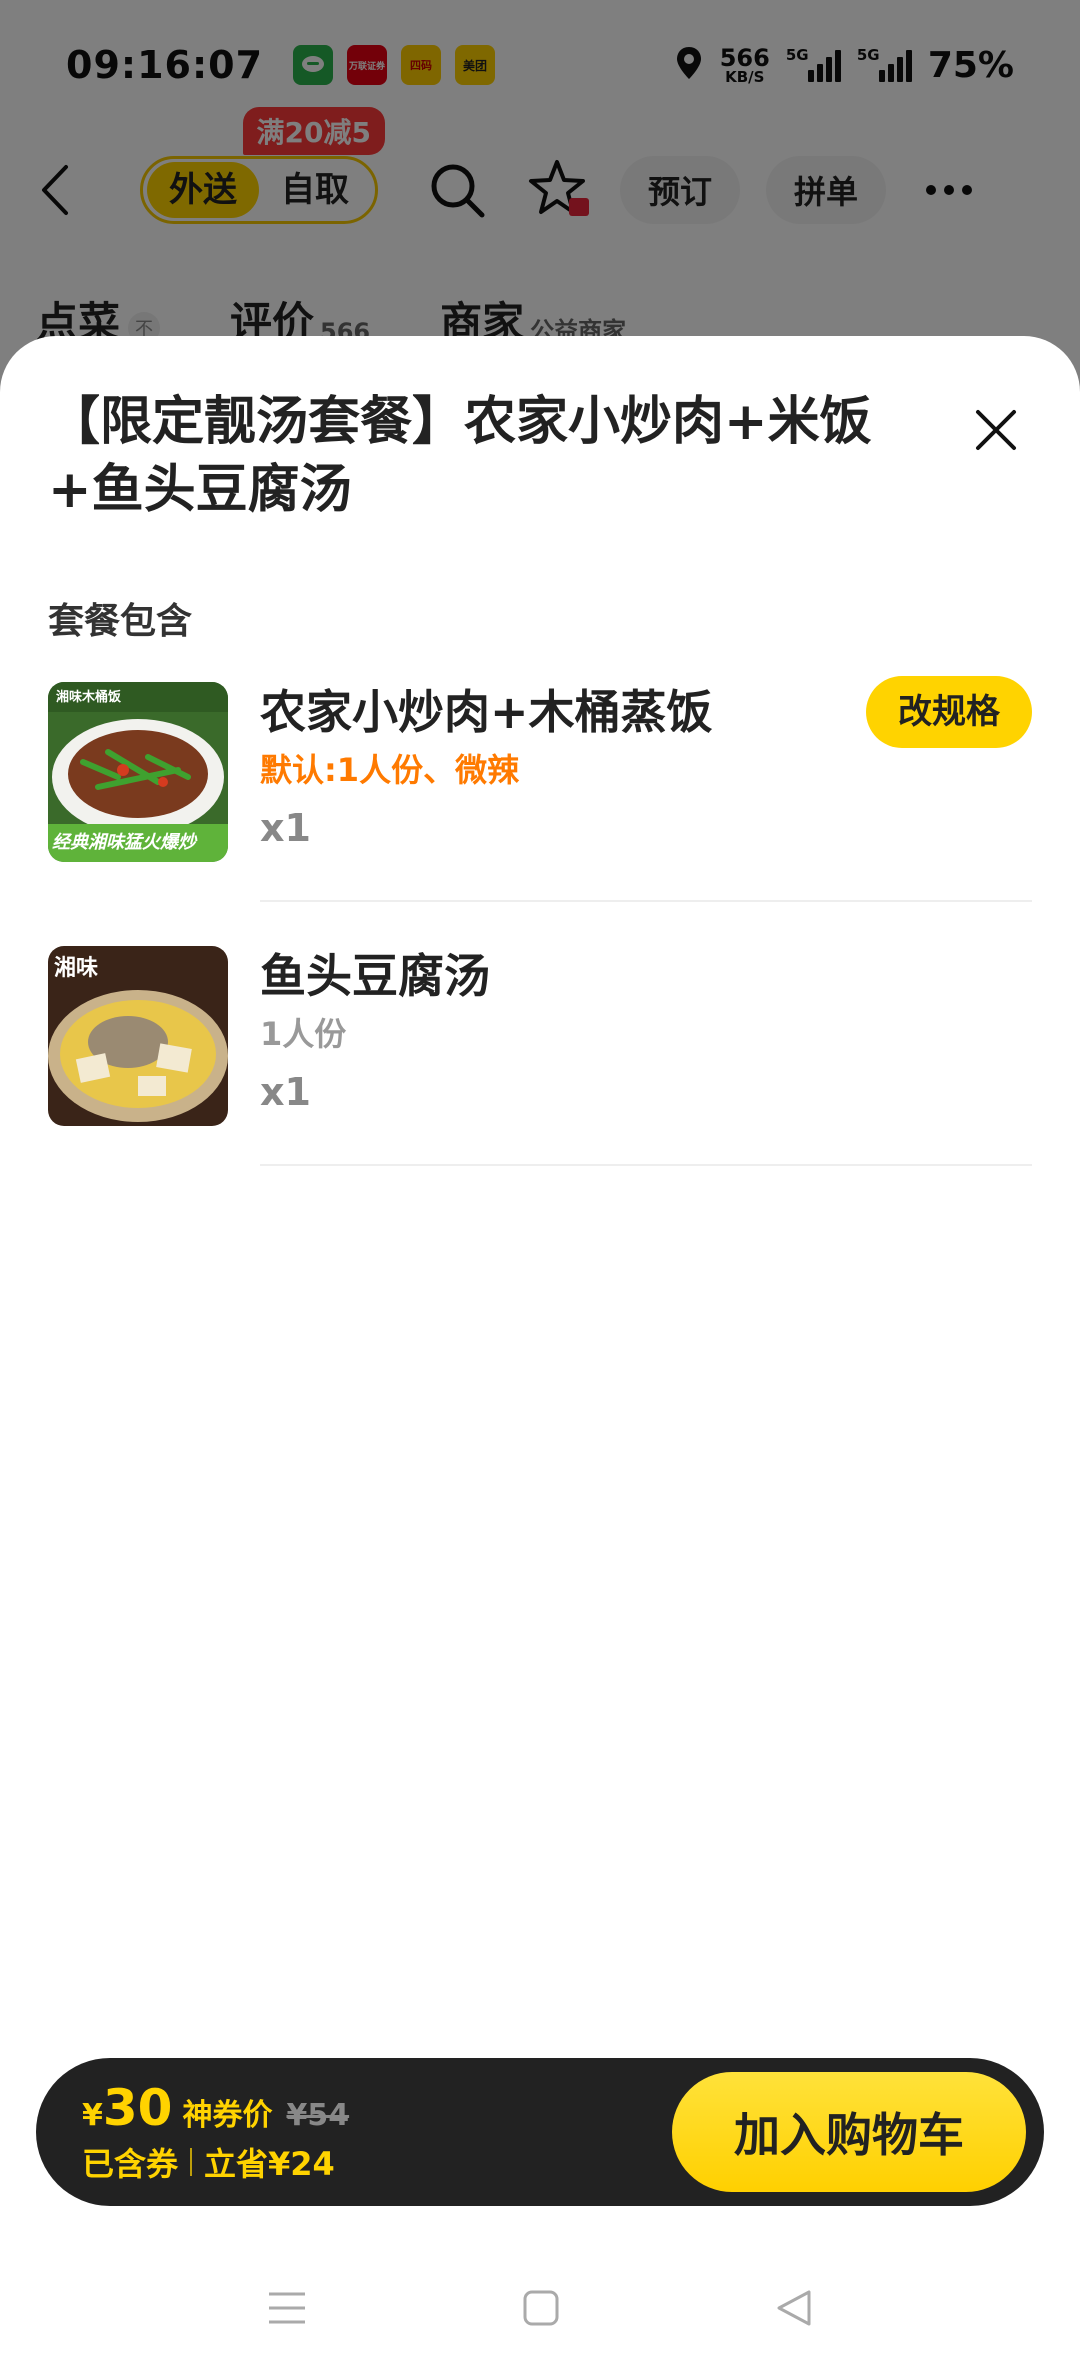 This screenshot has height=2376, width=1080. I want to click on price-label: 神券价, so click(227, 2115).